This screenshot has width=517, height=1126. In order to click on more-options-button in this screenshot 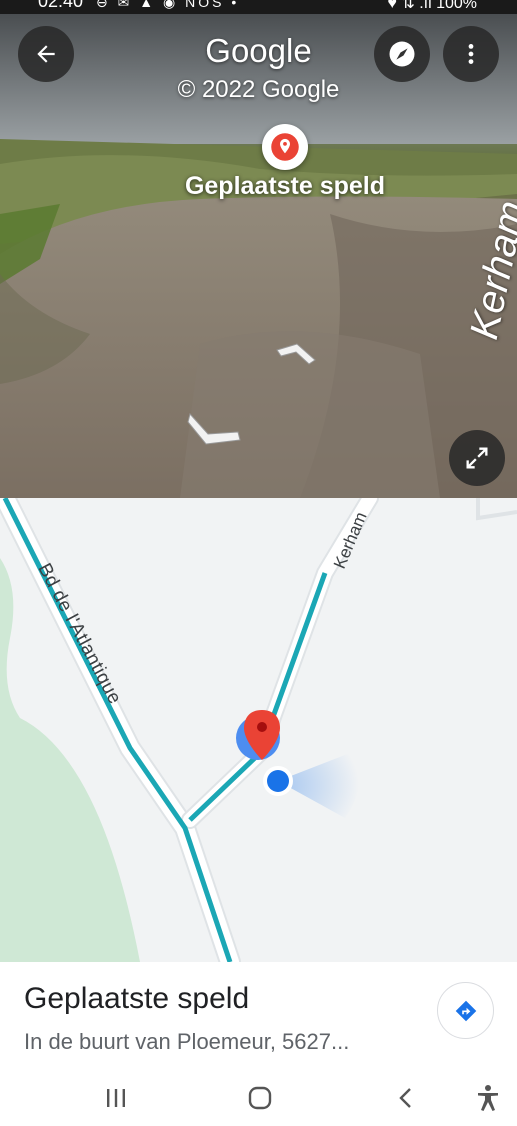, I will do `click(471, 54)`.